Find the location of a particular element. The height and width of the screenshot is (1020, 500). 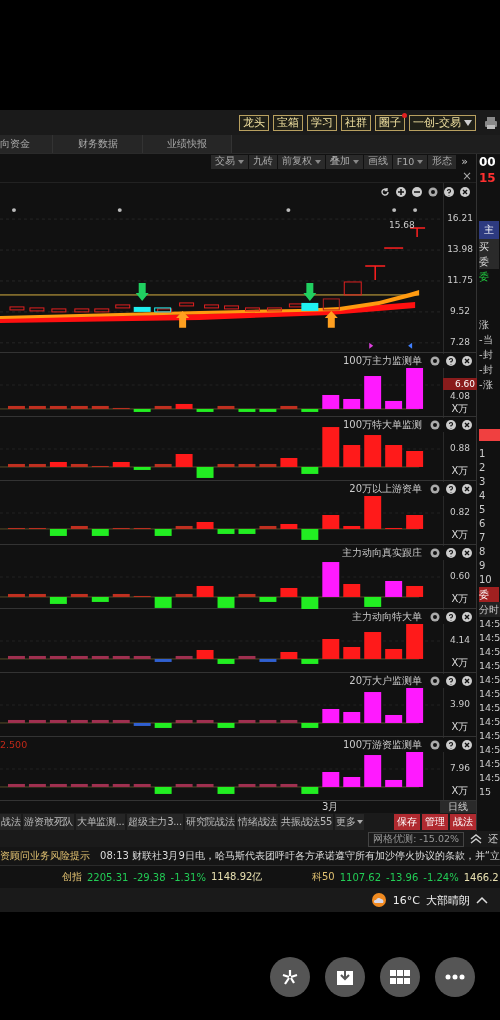

more-menu: 更多 is located at coordinates (349, 822).